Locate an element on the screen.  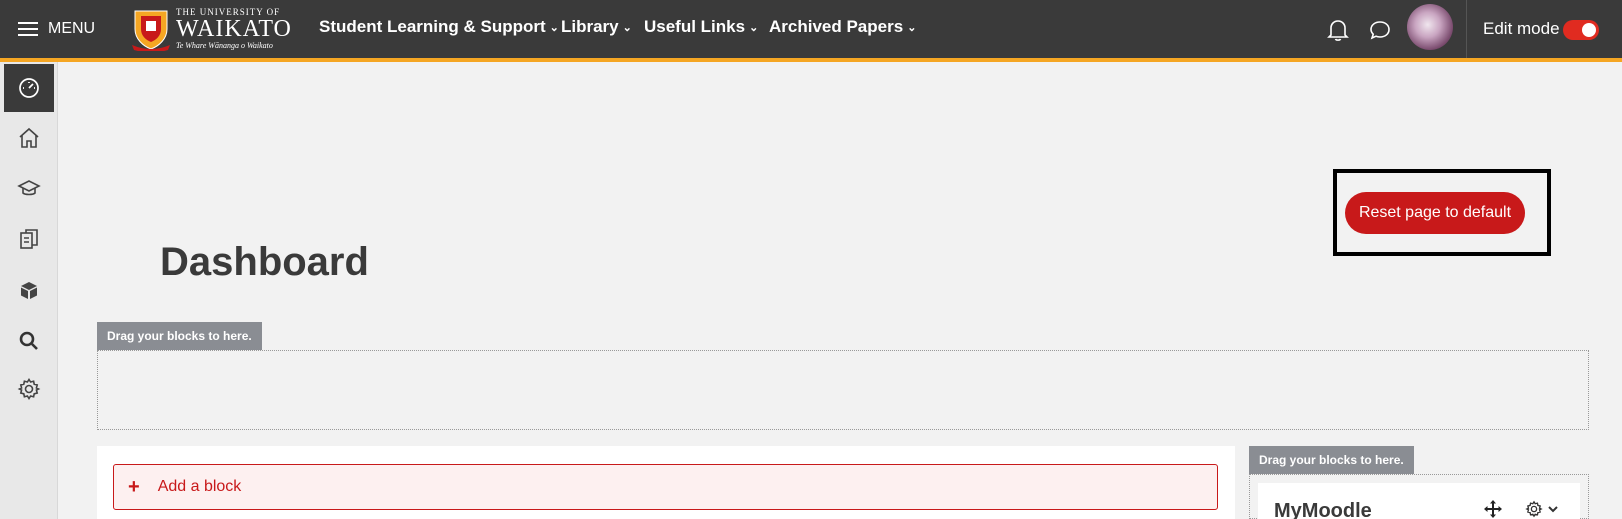
chat-bubble-icon is located at coordinates (1380, 30).